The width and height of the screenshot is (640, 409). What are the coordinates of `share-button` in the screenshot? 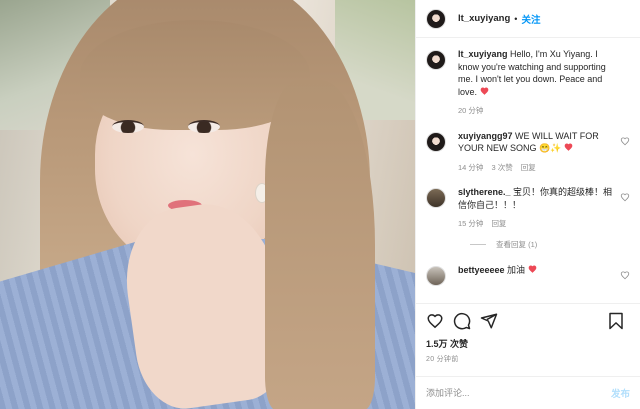 It's located at (489, 321).